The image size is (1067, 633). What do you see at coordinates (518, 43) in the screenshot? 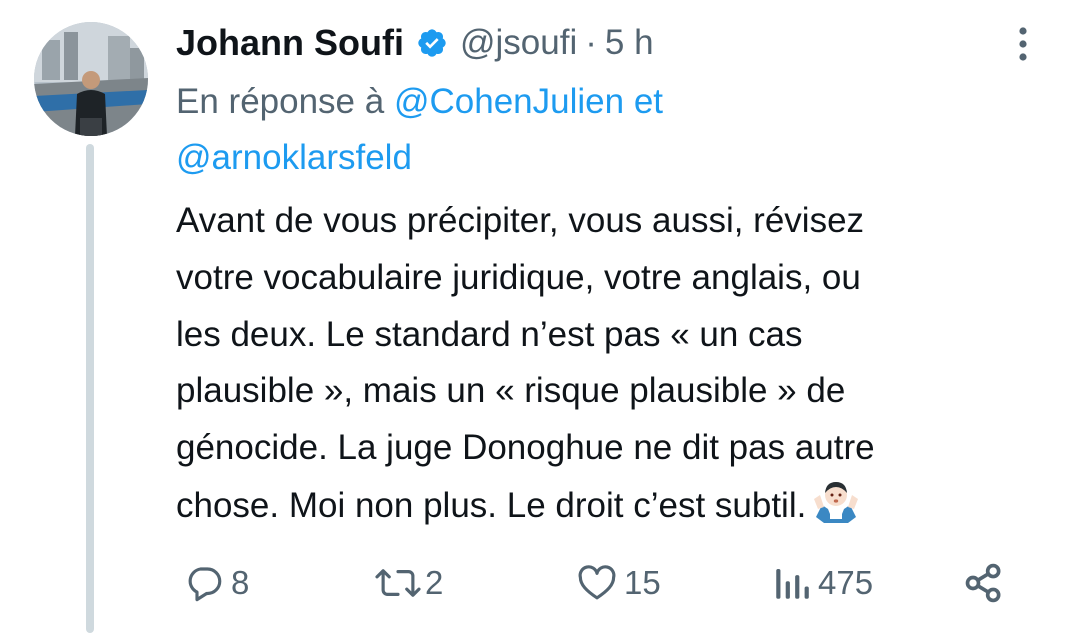
I see `handle: @jsoufi` at bounding box center [518, 43].